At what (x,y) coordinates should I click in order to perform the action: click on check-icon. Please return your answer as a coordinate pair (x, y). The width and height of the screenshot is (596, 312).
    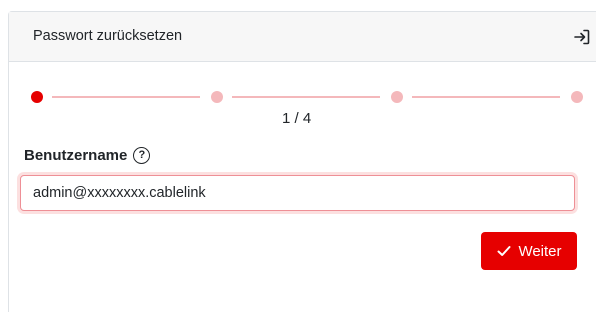
    Looking at the image, I should click on (504, 251).